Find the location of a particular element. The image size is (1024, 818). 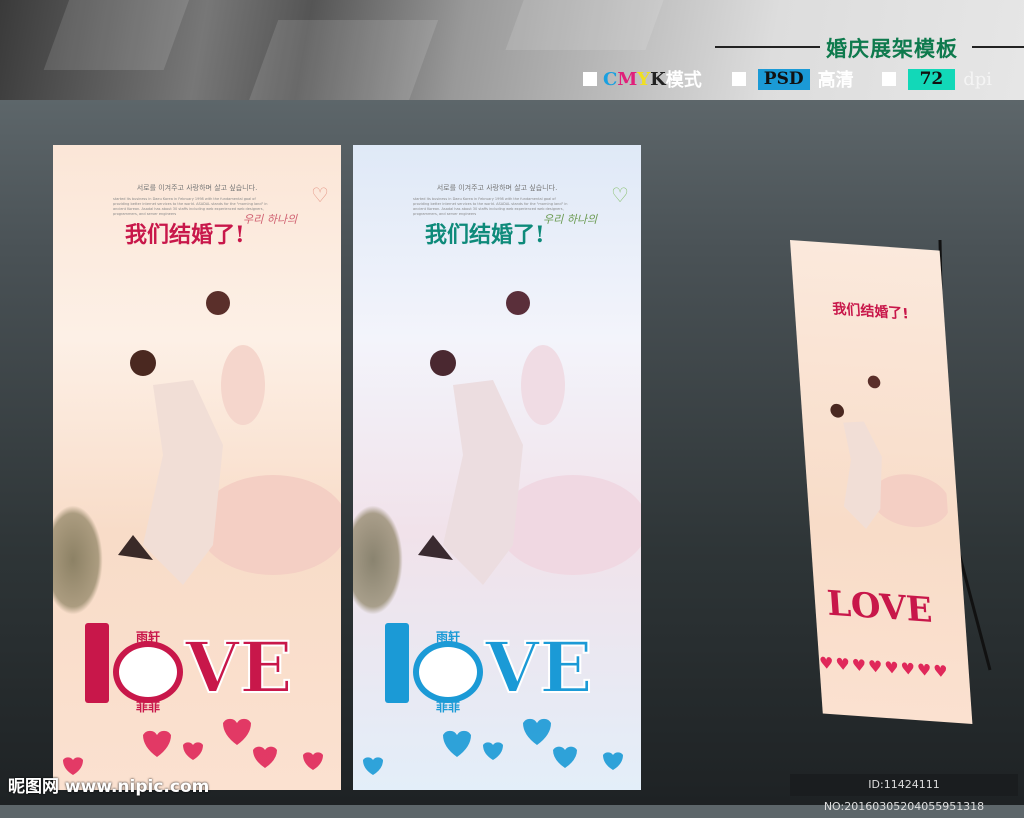

banner-love: LOVE is located at coordinates (879, 607).